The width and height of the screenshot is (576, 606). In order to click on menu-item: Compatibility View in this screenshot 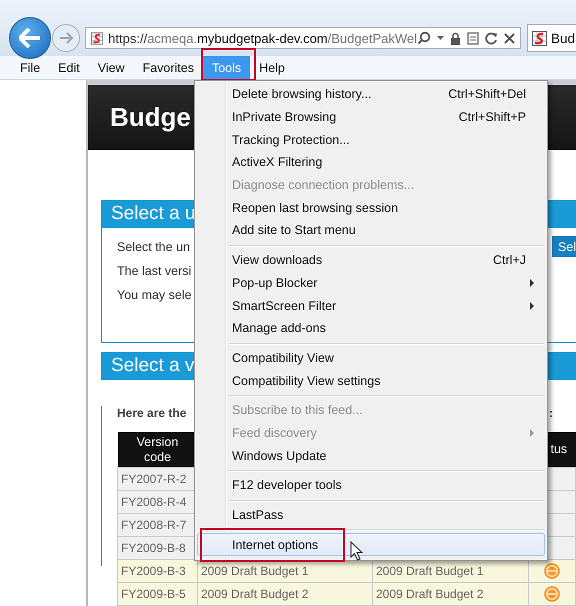, I will do `click(371, 358)`.